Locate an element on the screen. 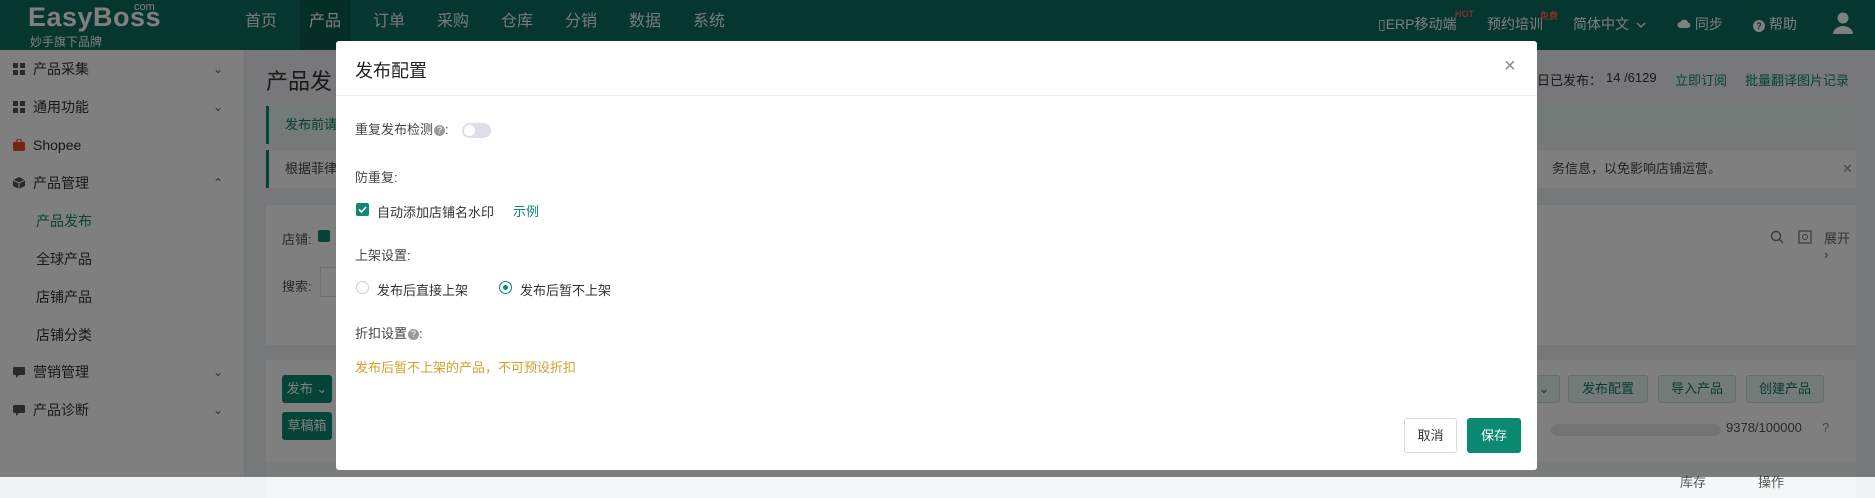 Image resolution: width=1875 pixels, height=498 pixels. watermark-checkbox-label: 自动添加店铺名水印 is located at coordinates (435, 211).